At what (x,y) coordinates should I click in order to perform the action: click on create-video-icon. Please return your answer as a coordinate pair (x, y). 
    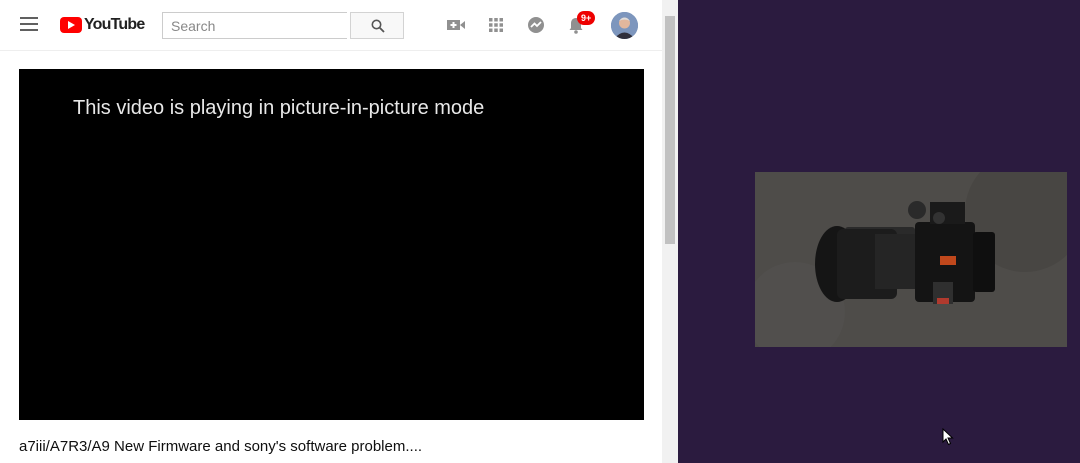
    Looking at the image, I should click on (456, 25).